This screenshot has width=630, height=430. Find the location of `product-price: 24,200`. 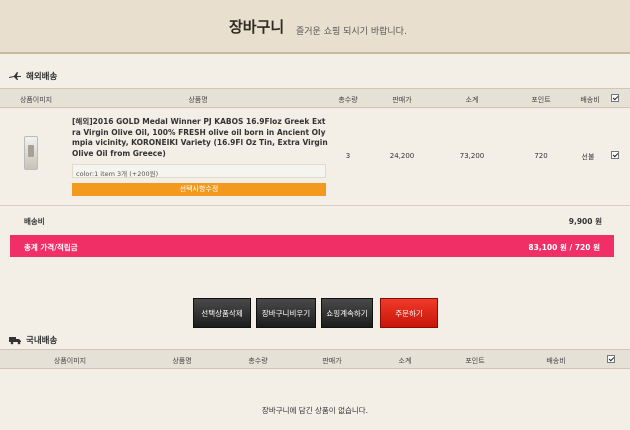

product-price: 24,200 is located at coordinates (402, 156).